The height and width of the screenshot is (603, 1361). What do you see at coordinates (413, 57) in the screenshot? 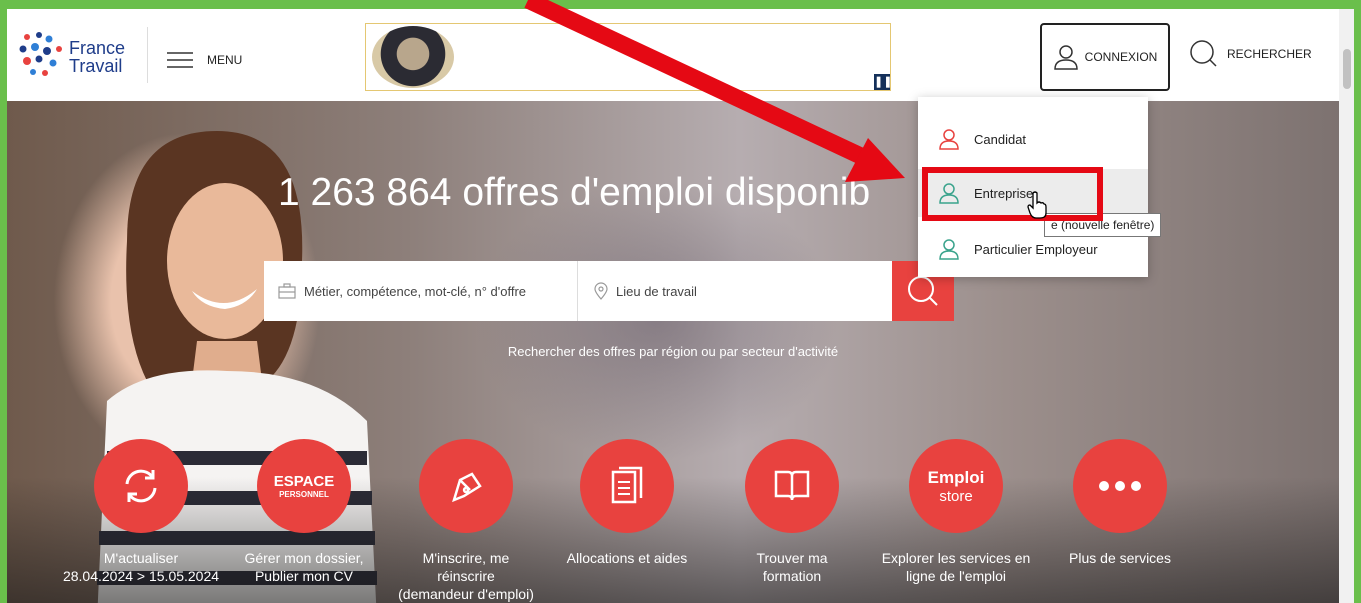
I see `banner-photo` at bounding box center [413, 57].